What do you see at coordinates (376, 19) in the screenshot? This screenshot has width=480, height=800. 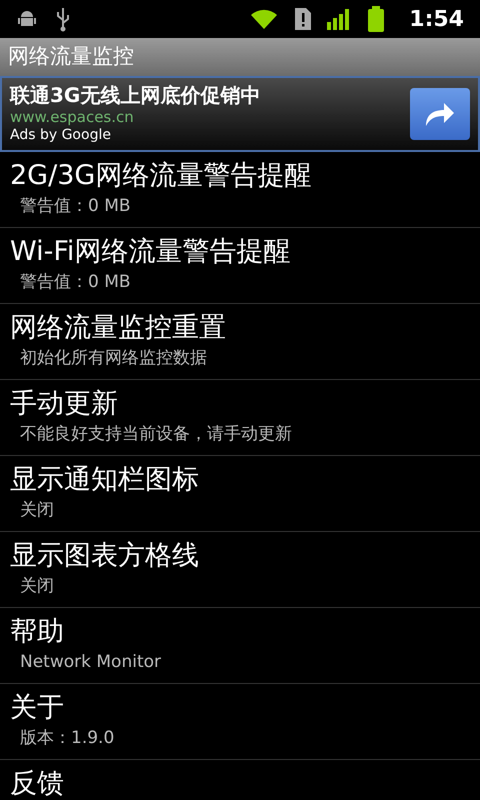 I see `battery-icon` at bounding box center [376, 19].